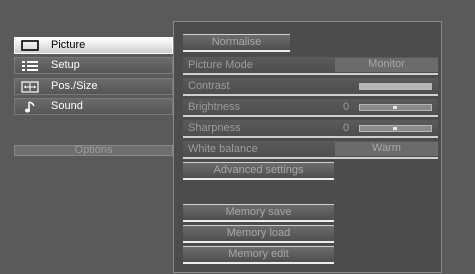 Image resolution: width=475 pixels, height=274 pixels. What do you see at coordinates (346, 107) in the screenshot?
I see `brightness-value: 0` at bounding box center [346, 107].